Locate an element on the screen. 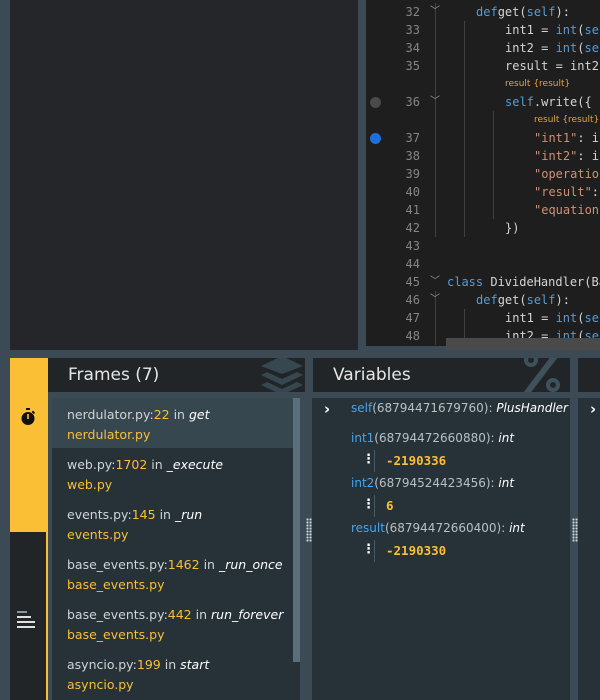 The height and width of the screenshot is (700, 600). frame-path: asyncio.py is located at coordinates (100, 684).